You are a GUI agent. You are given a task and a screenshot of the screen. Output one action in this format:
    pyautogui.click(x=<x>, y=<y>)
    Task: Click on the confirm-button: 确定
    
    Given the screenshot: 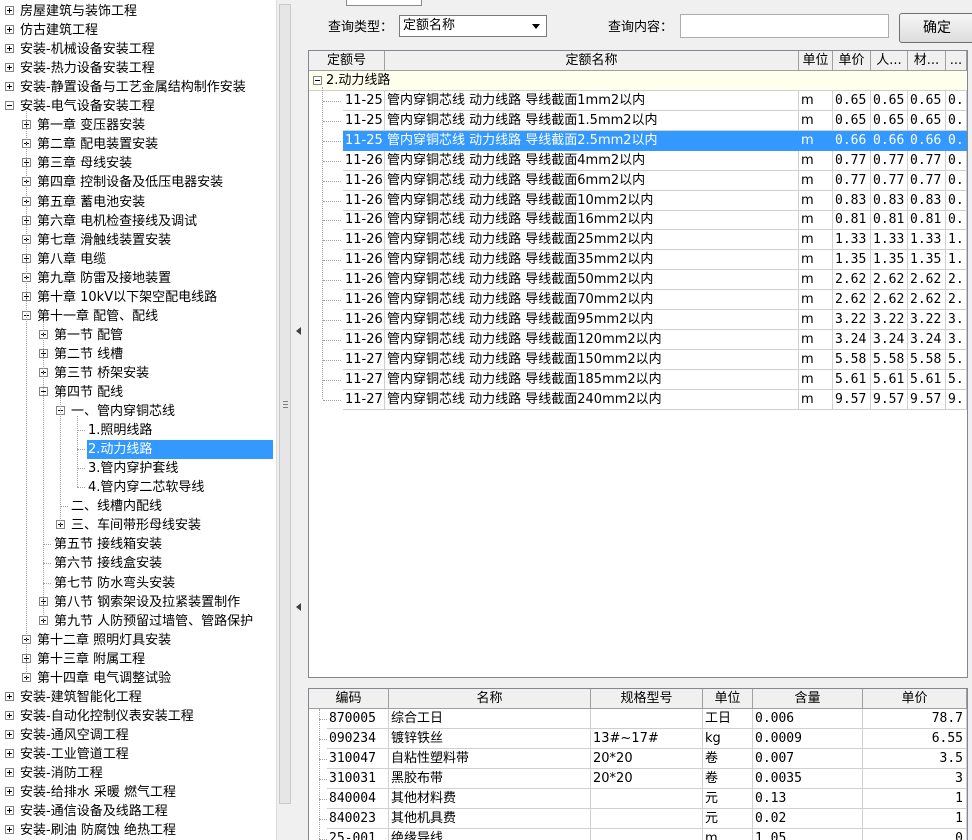 What is the action you would take?
    pyautogui.click(x=935, y=28)
    